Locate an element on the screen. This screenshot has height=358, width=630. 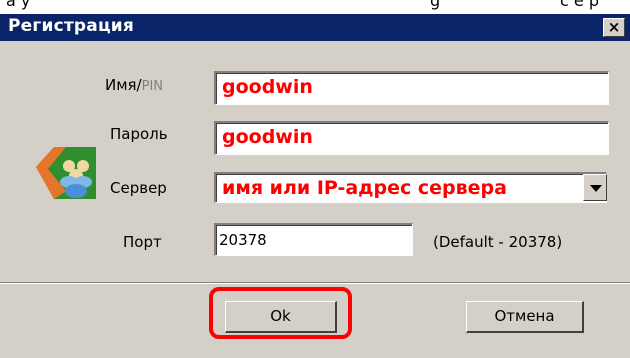
cropped-text-fragment: а у is located at coordinates (18, 5).